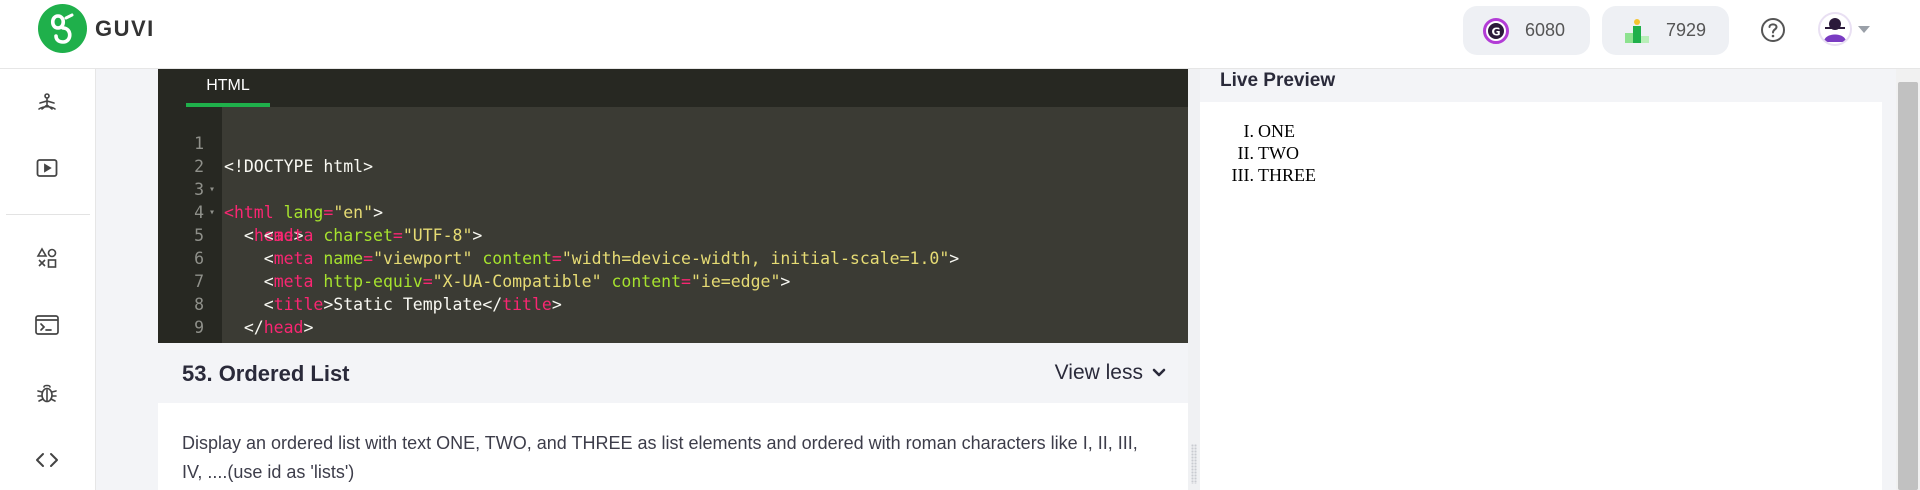 Image resolution: width=1920 pixels, height=490 pixels. I want to click on list-number: III., so click(1242, 175).